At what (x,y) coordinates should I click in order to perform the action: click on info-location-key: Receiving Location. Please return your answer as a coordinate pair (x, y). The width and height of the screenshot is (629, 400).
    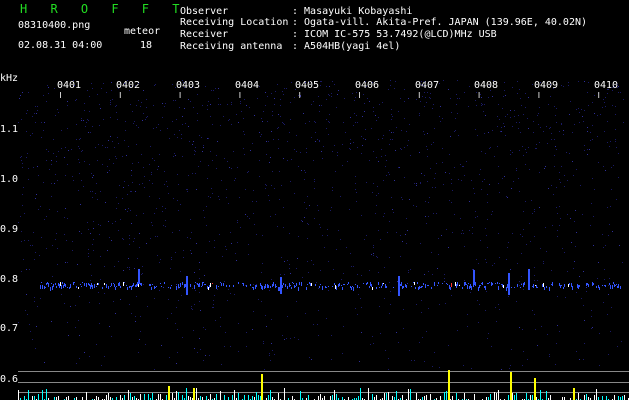
    Looking at the image, I should click on (234, 22).